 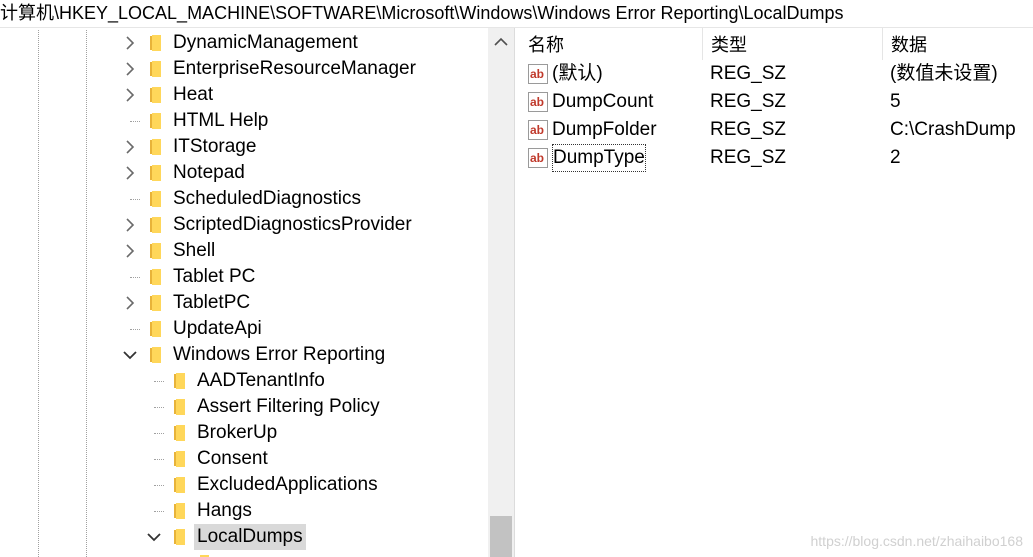 What do you see at coordinates (244, 43) in the screenshot?
I see `tree-item: DynamicManagement` at bounding box center [244, 43].